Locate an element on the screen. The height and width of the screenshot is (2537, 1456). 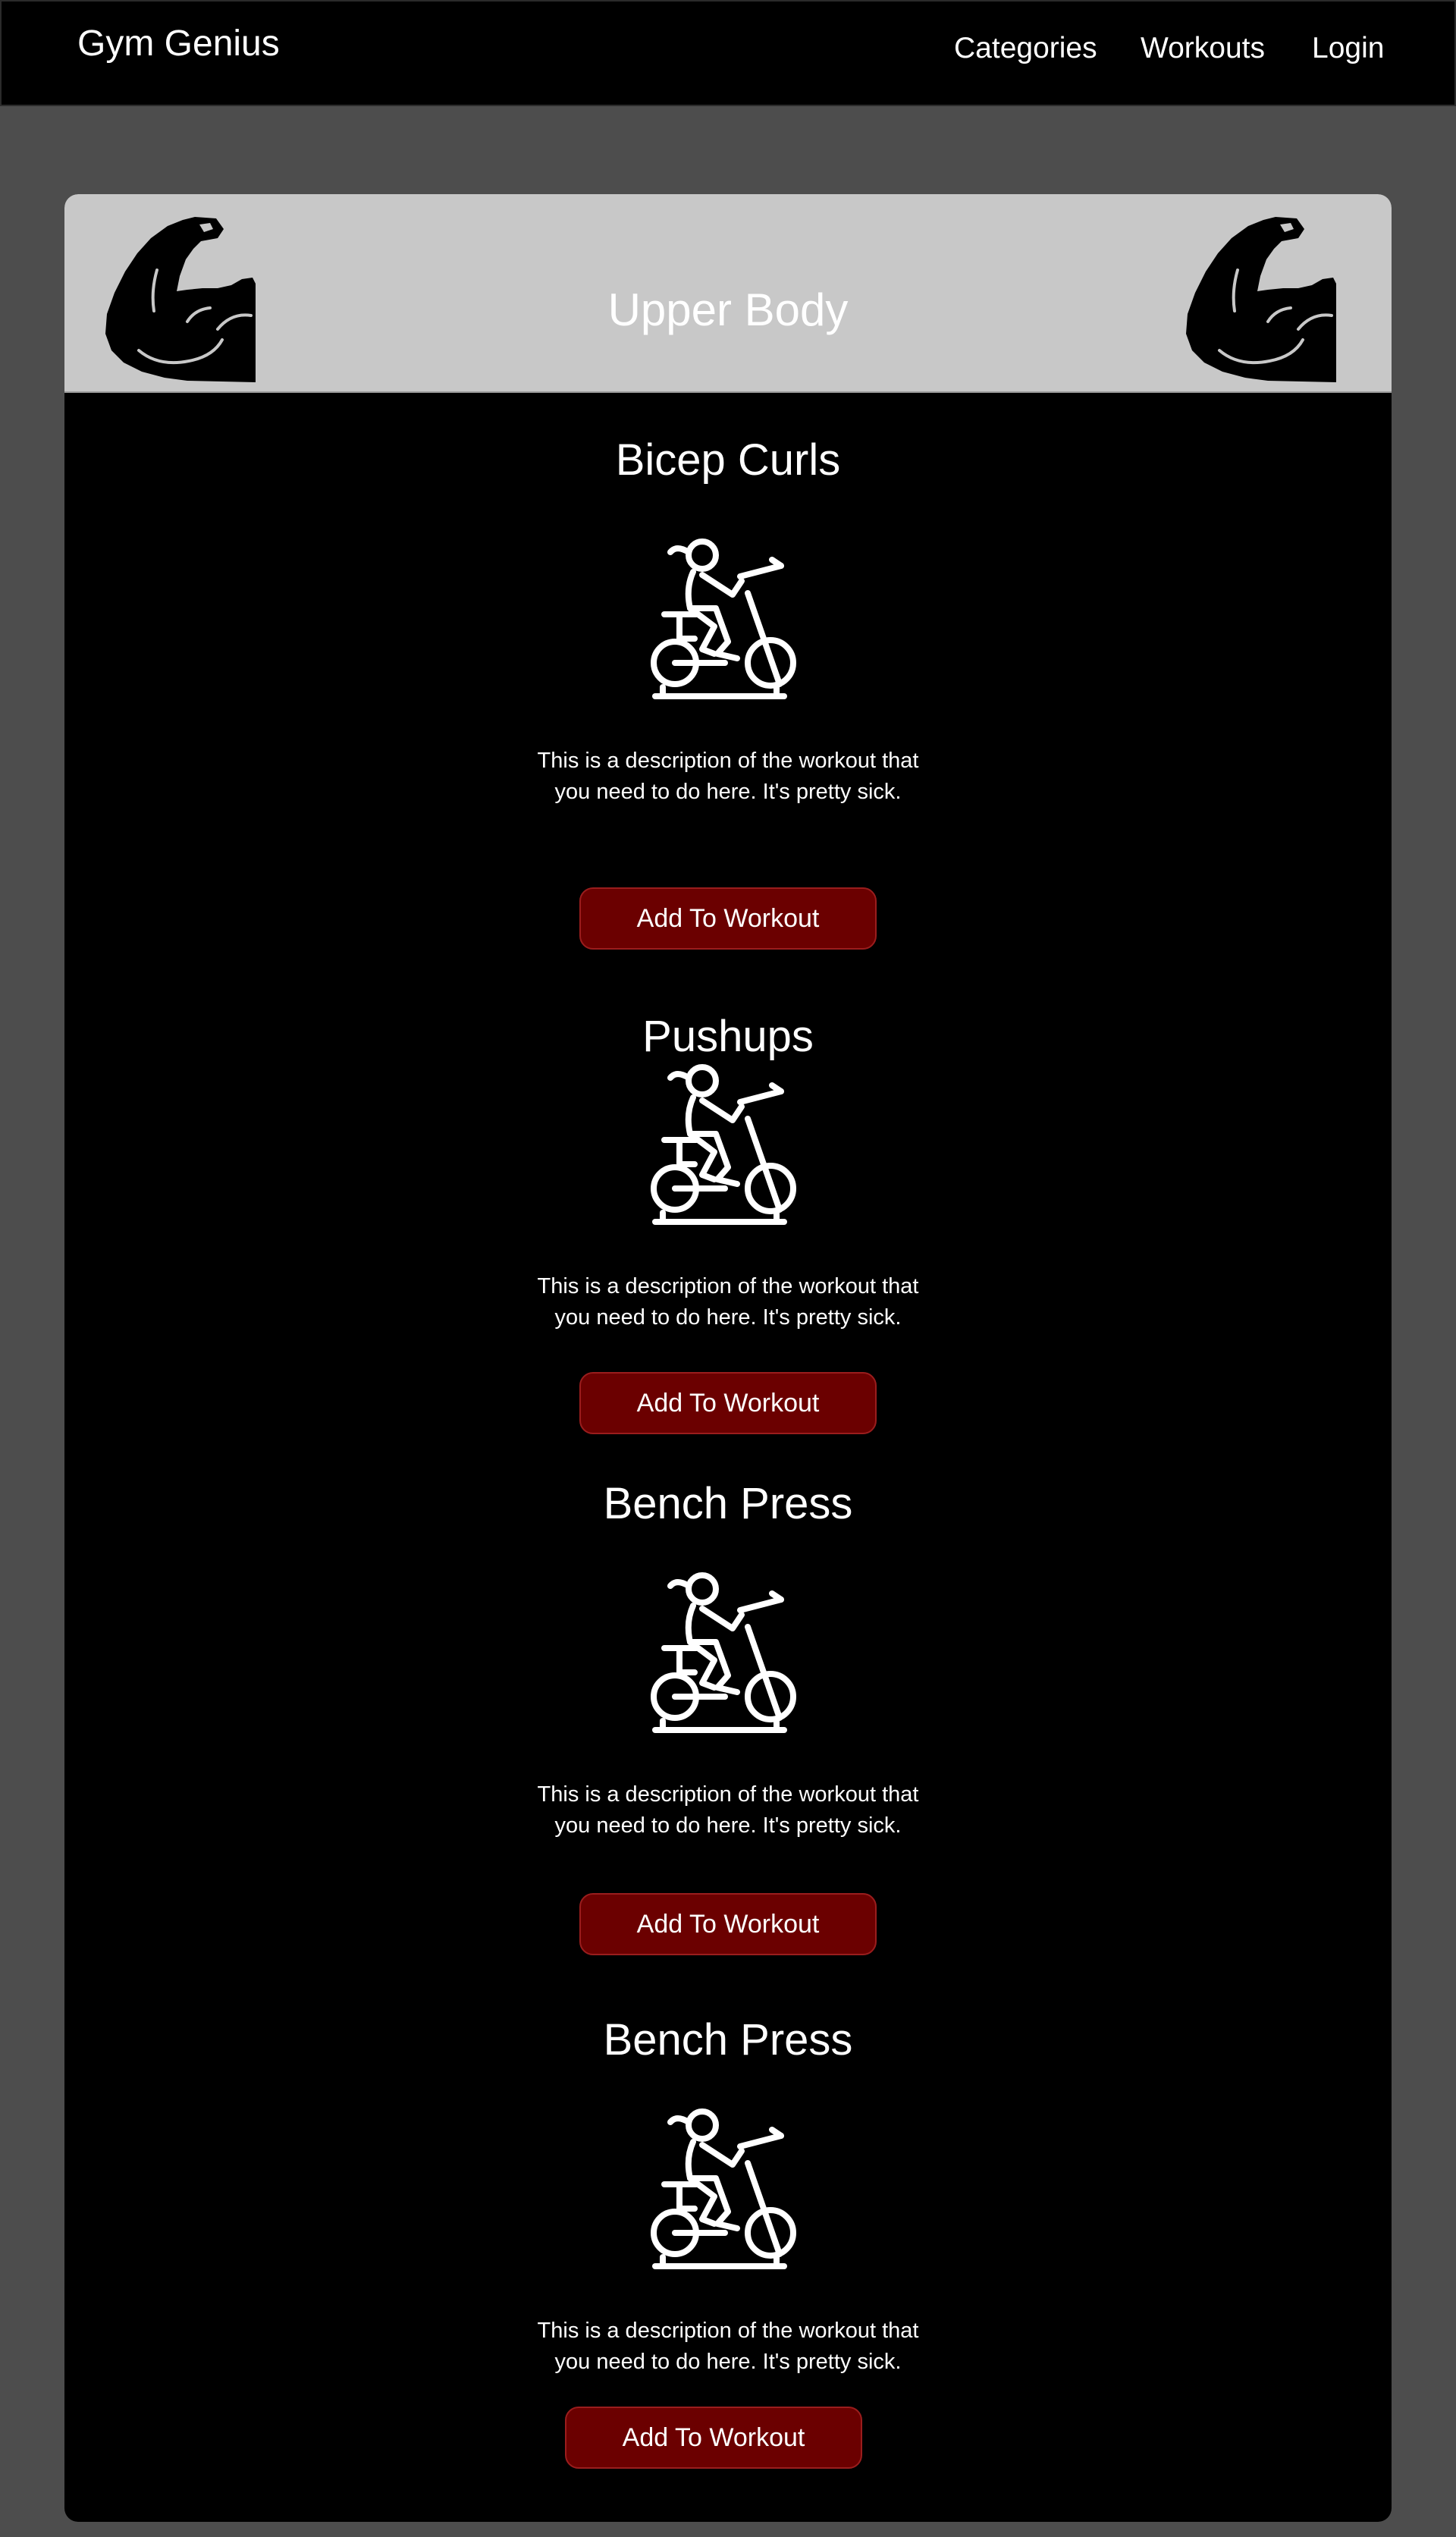
nav-link-categories: Categories is located at coordinates (1025, 48).